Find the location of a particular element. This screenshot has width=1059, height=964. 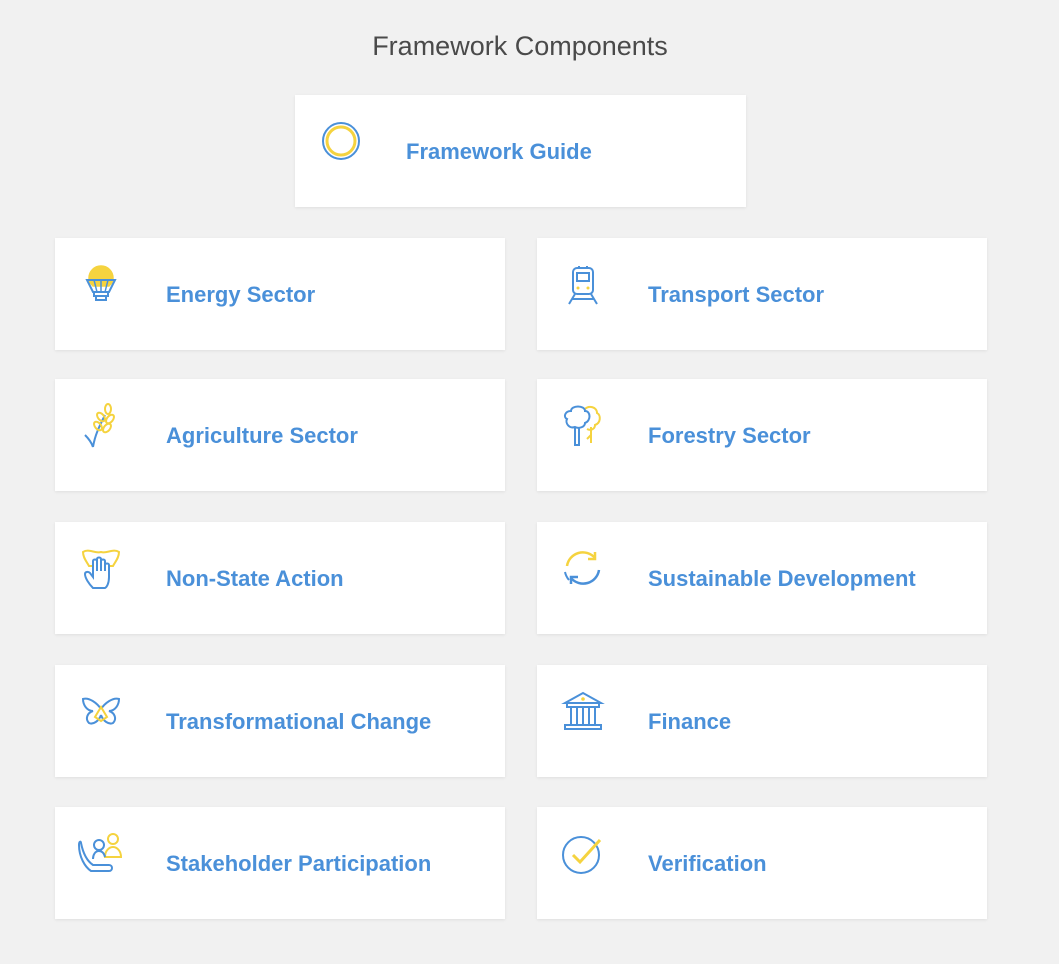

ring-icon is located at coordinates (341, 141).